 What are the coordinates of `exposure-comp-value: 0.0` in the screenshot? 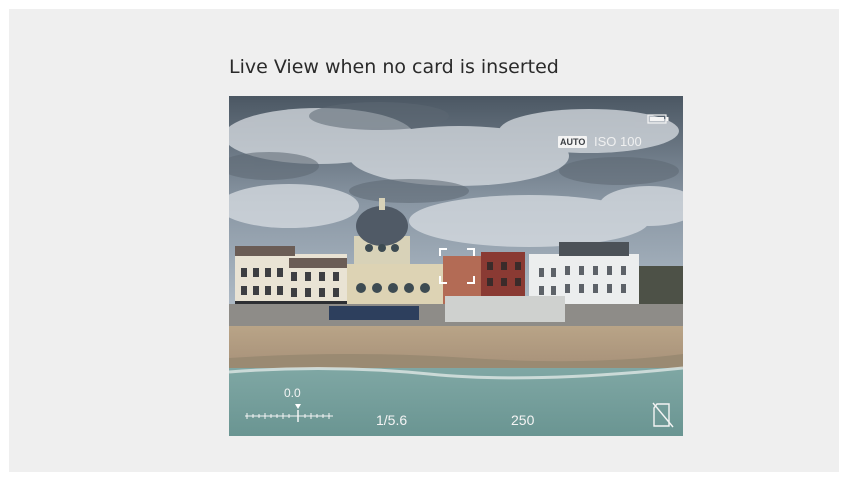 It's located at (292, 393).